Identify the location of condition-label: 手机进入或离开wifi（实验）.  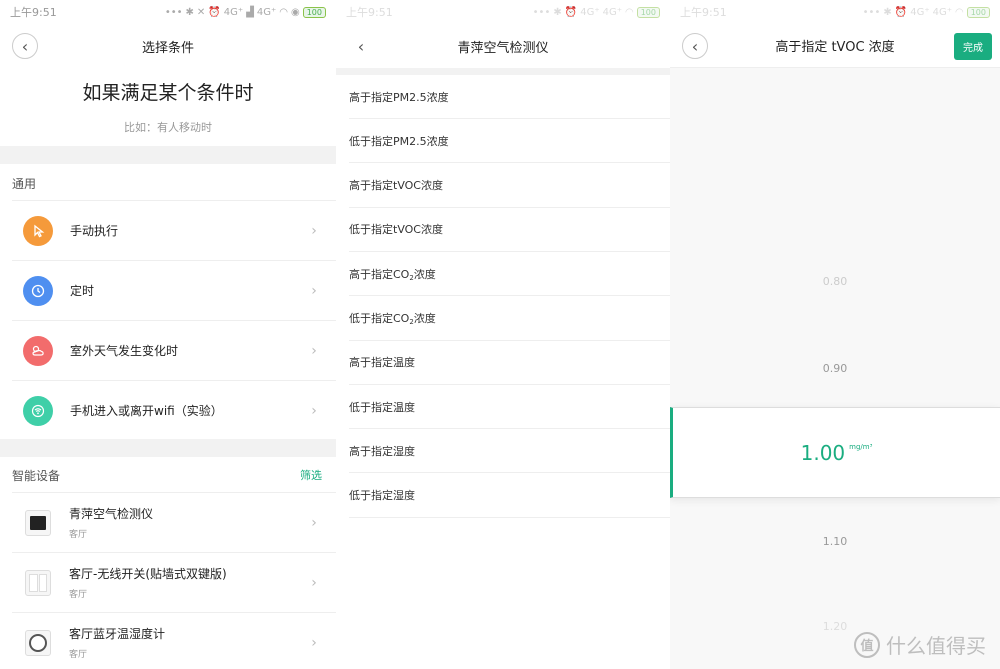
(146, 411).